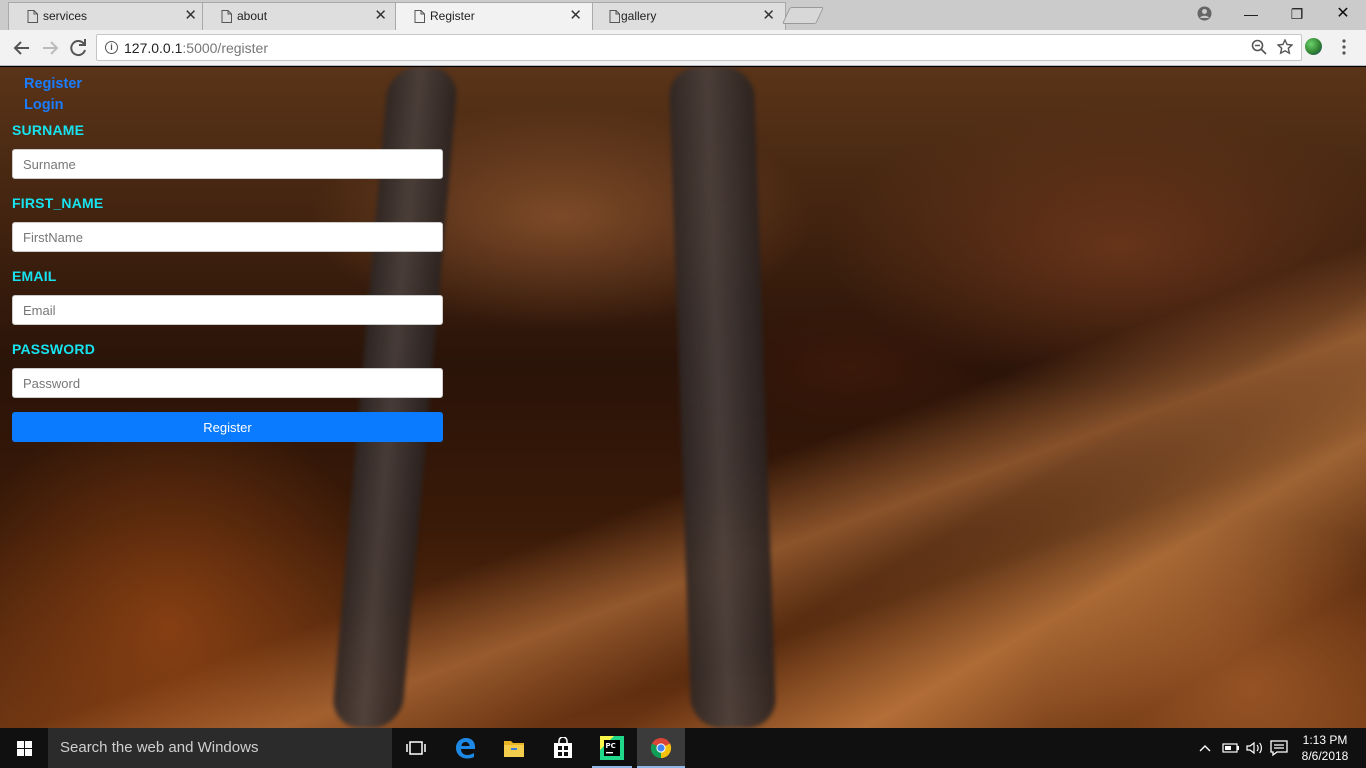 The height and width of the screenshot is (768, 1366). I want to click on edge-icon, so click(466, 748).